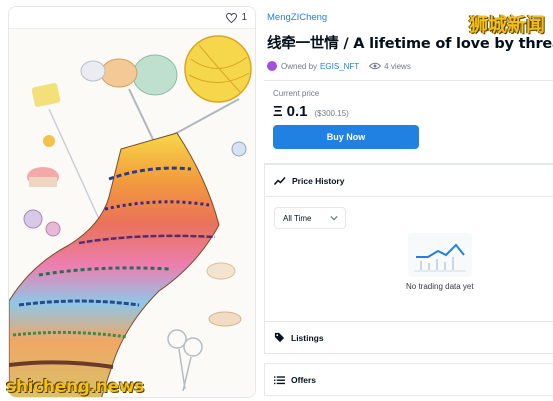  I want to click on asset-title: 线牵一世情 / A lifetime of love by thread, so click(410, 44).